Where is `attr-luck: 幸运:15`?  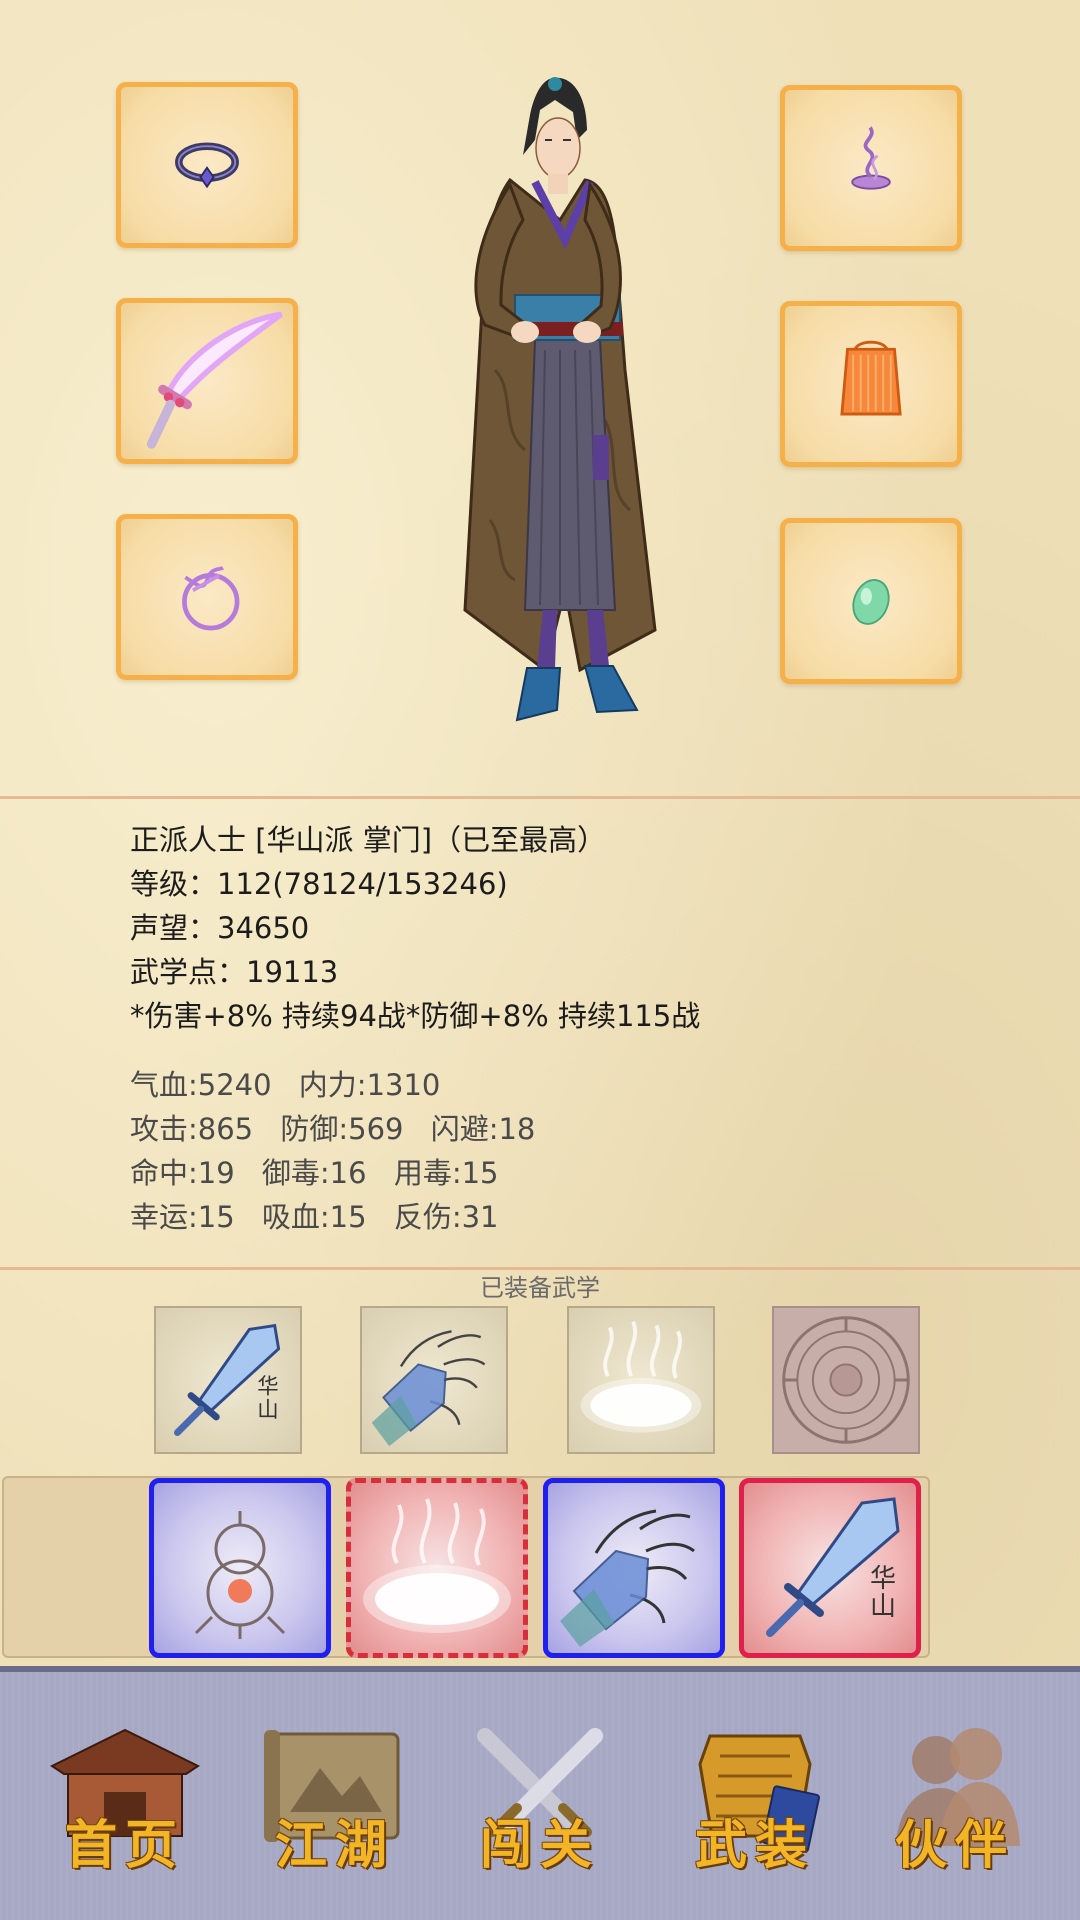
attr-luck: 幸运:15 is located at coordinates (182, 1217).